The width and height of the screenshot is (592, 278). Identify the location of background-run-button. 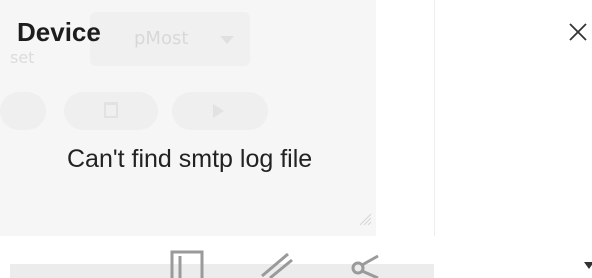
(220, 111).